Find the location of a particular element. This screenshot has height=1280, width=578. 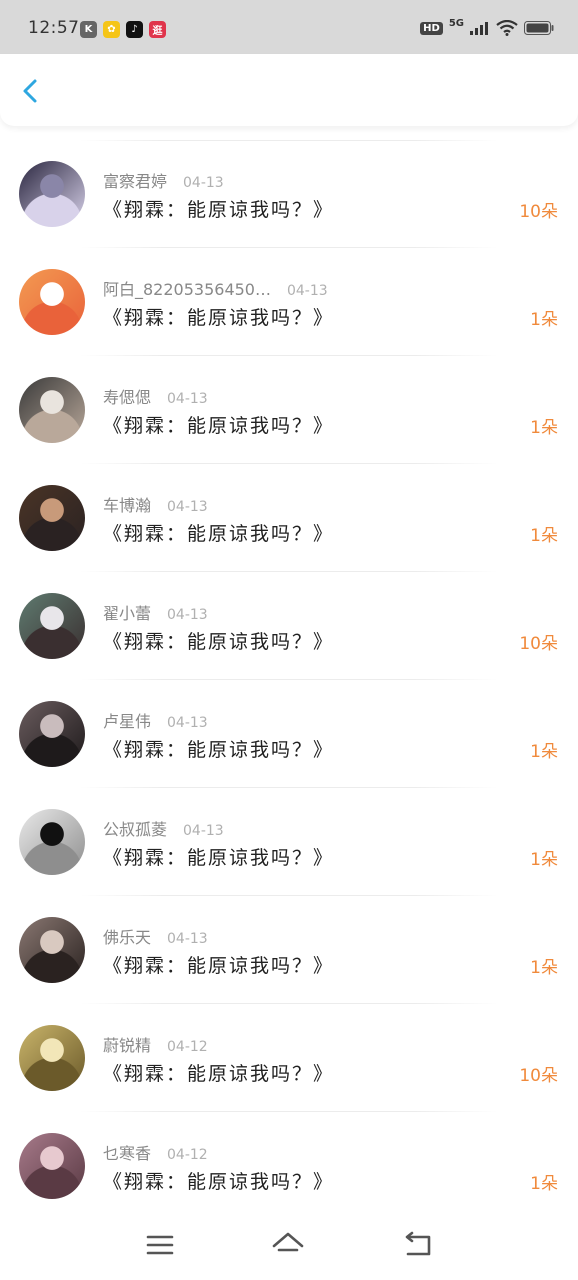

sender-info: 卢星伟 04-13 is located at coordinates (155, 720).